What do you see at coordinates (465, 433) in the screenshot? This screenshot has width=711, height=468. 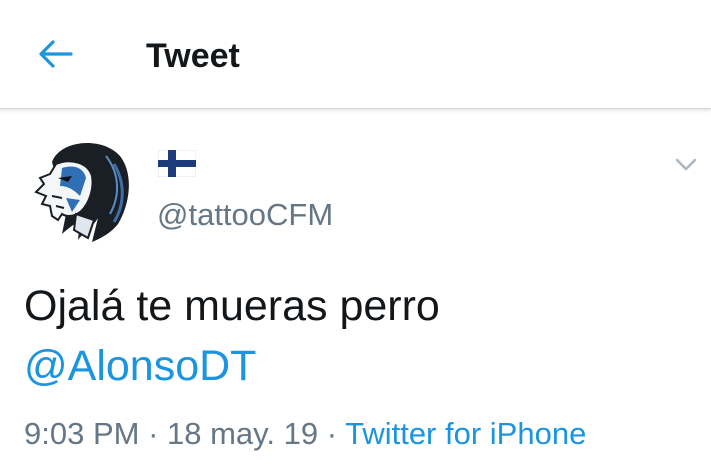 I see `tweet-source-link: Twitter for iPhone` at bounding box center [465, 433].